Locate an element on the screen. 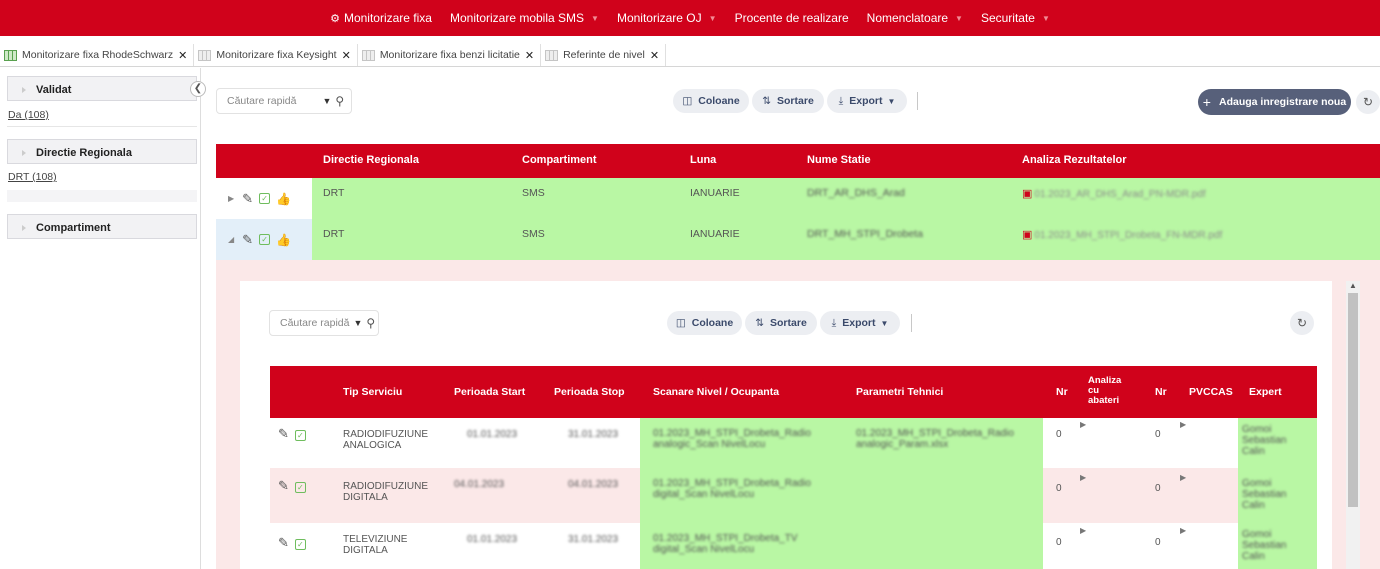 The image size is (1380, 569). col-parametri-tehnici: Parametri Tehnici is located at coordinates (899, 392).